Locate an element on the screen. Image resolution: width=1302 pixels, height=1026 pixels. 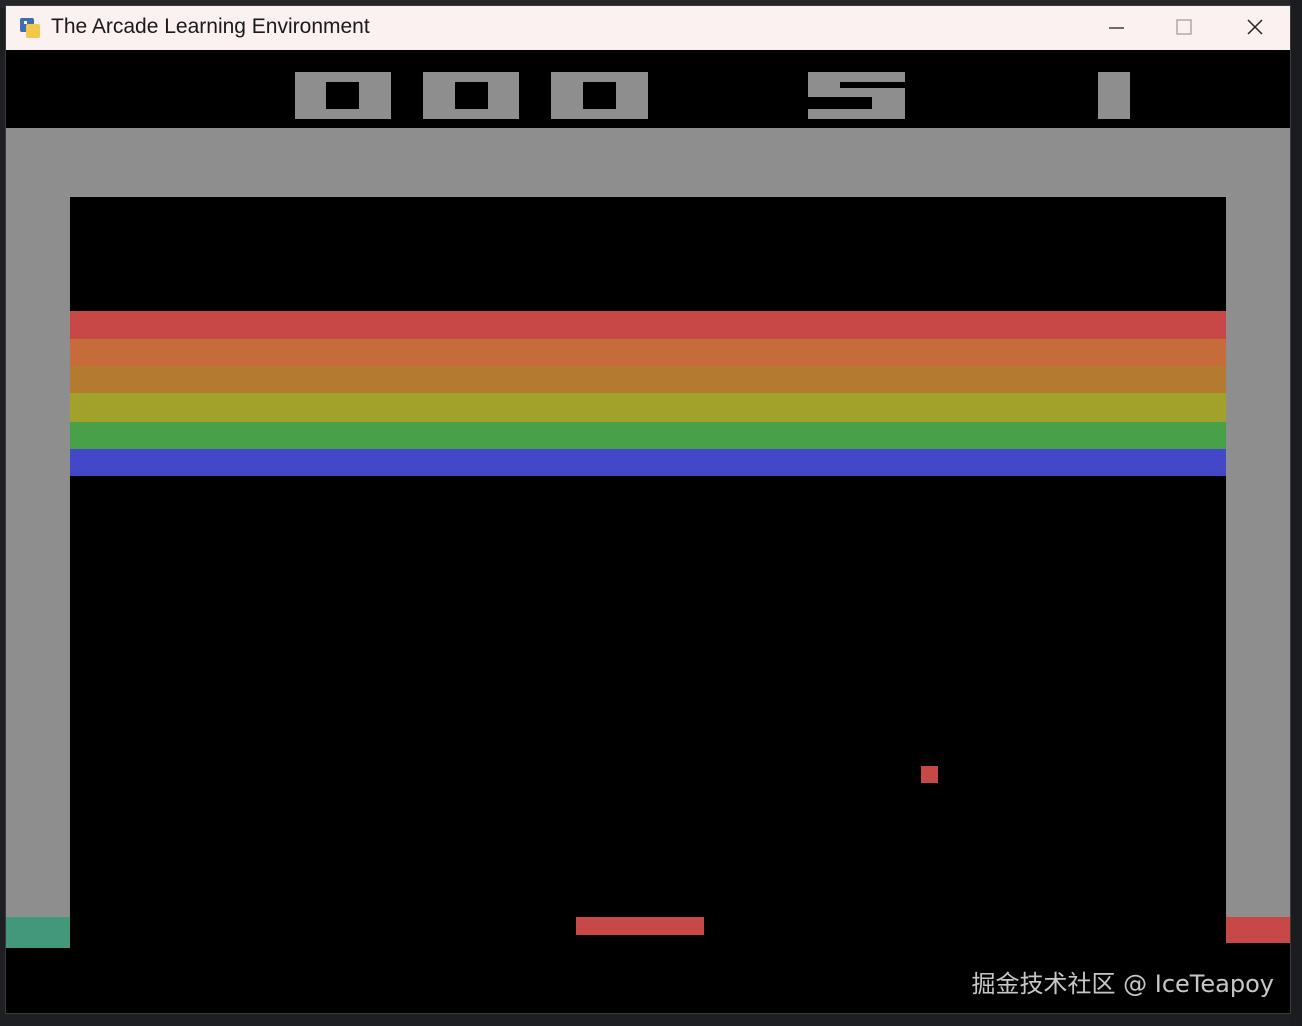
ball is located at coordinates (929, 774).